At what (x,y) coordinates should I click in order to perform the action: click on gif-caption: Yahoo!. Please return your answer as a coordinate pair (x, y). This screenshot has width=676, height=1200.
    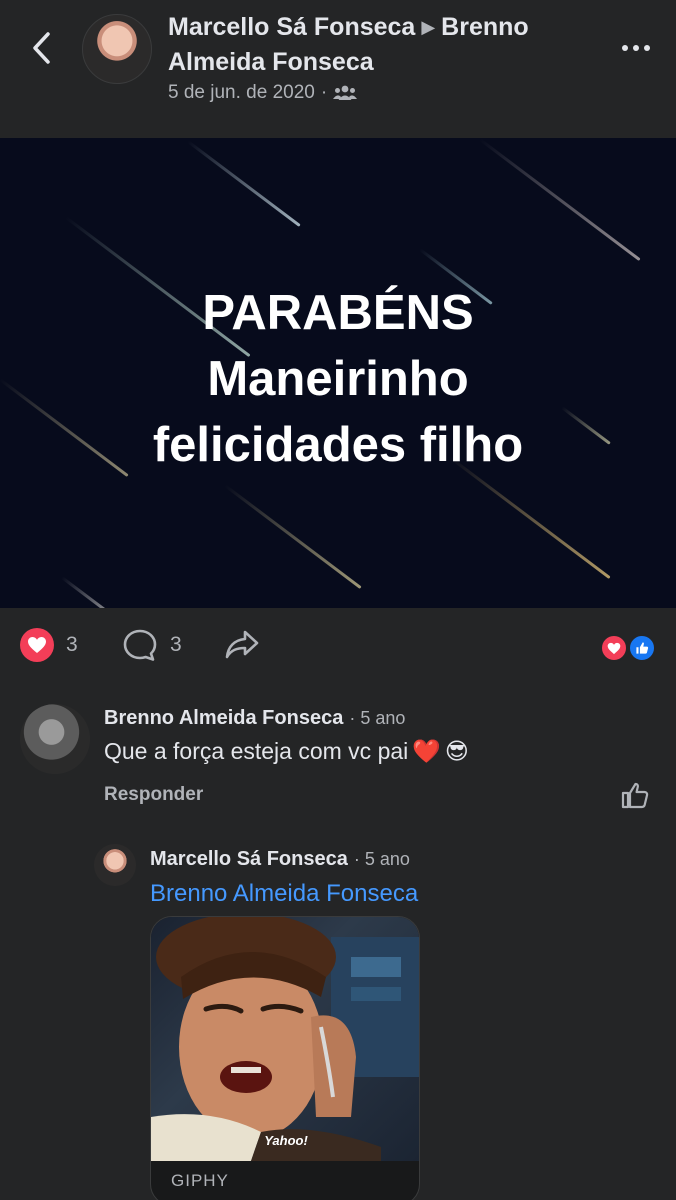
    Looking at the image, I should click on (286, 1140).